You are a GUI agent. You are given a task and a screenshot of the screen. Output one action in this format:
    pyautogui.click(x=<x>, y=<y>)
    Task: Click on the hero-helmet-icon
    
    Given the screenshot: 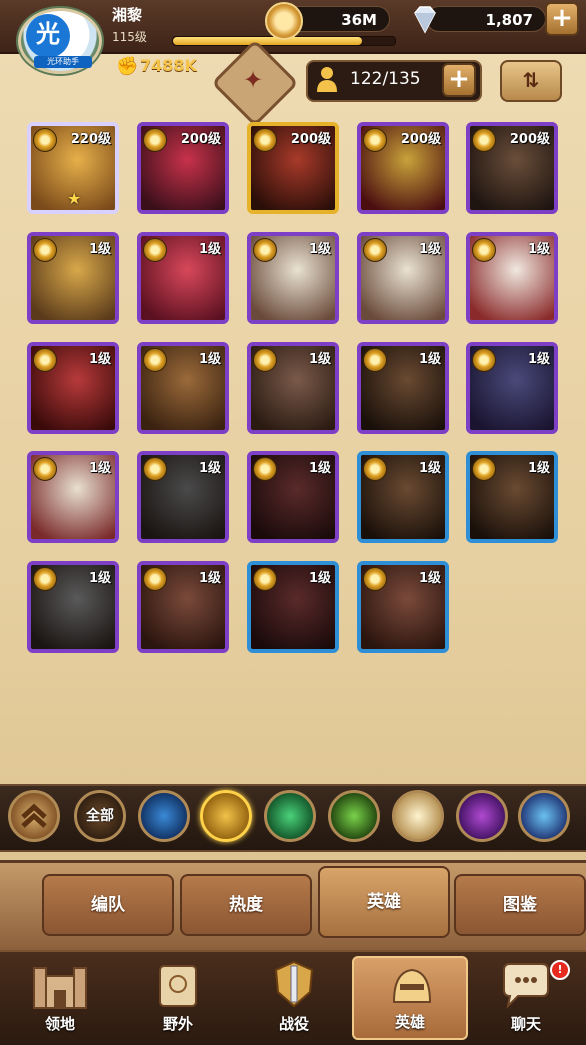 What is the action you would take?
    pyautogui.click(x=412, y=985)
    